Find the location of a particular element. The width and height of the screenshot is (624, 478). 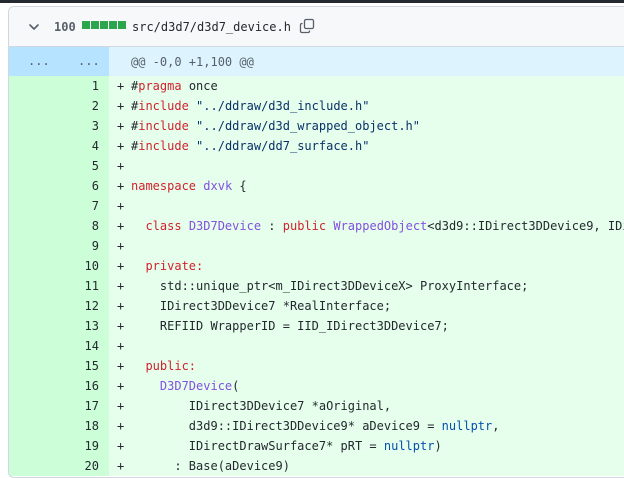

file-path: src/d3d7/d3d7_device.h is located at coordinates (211, 27).